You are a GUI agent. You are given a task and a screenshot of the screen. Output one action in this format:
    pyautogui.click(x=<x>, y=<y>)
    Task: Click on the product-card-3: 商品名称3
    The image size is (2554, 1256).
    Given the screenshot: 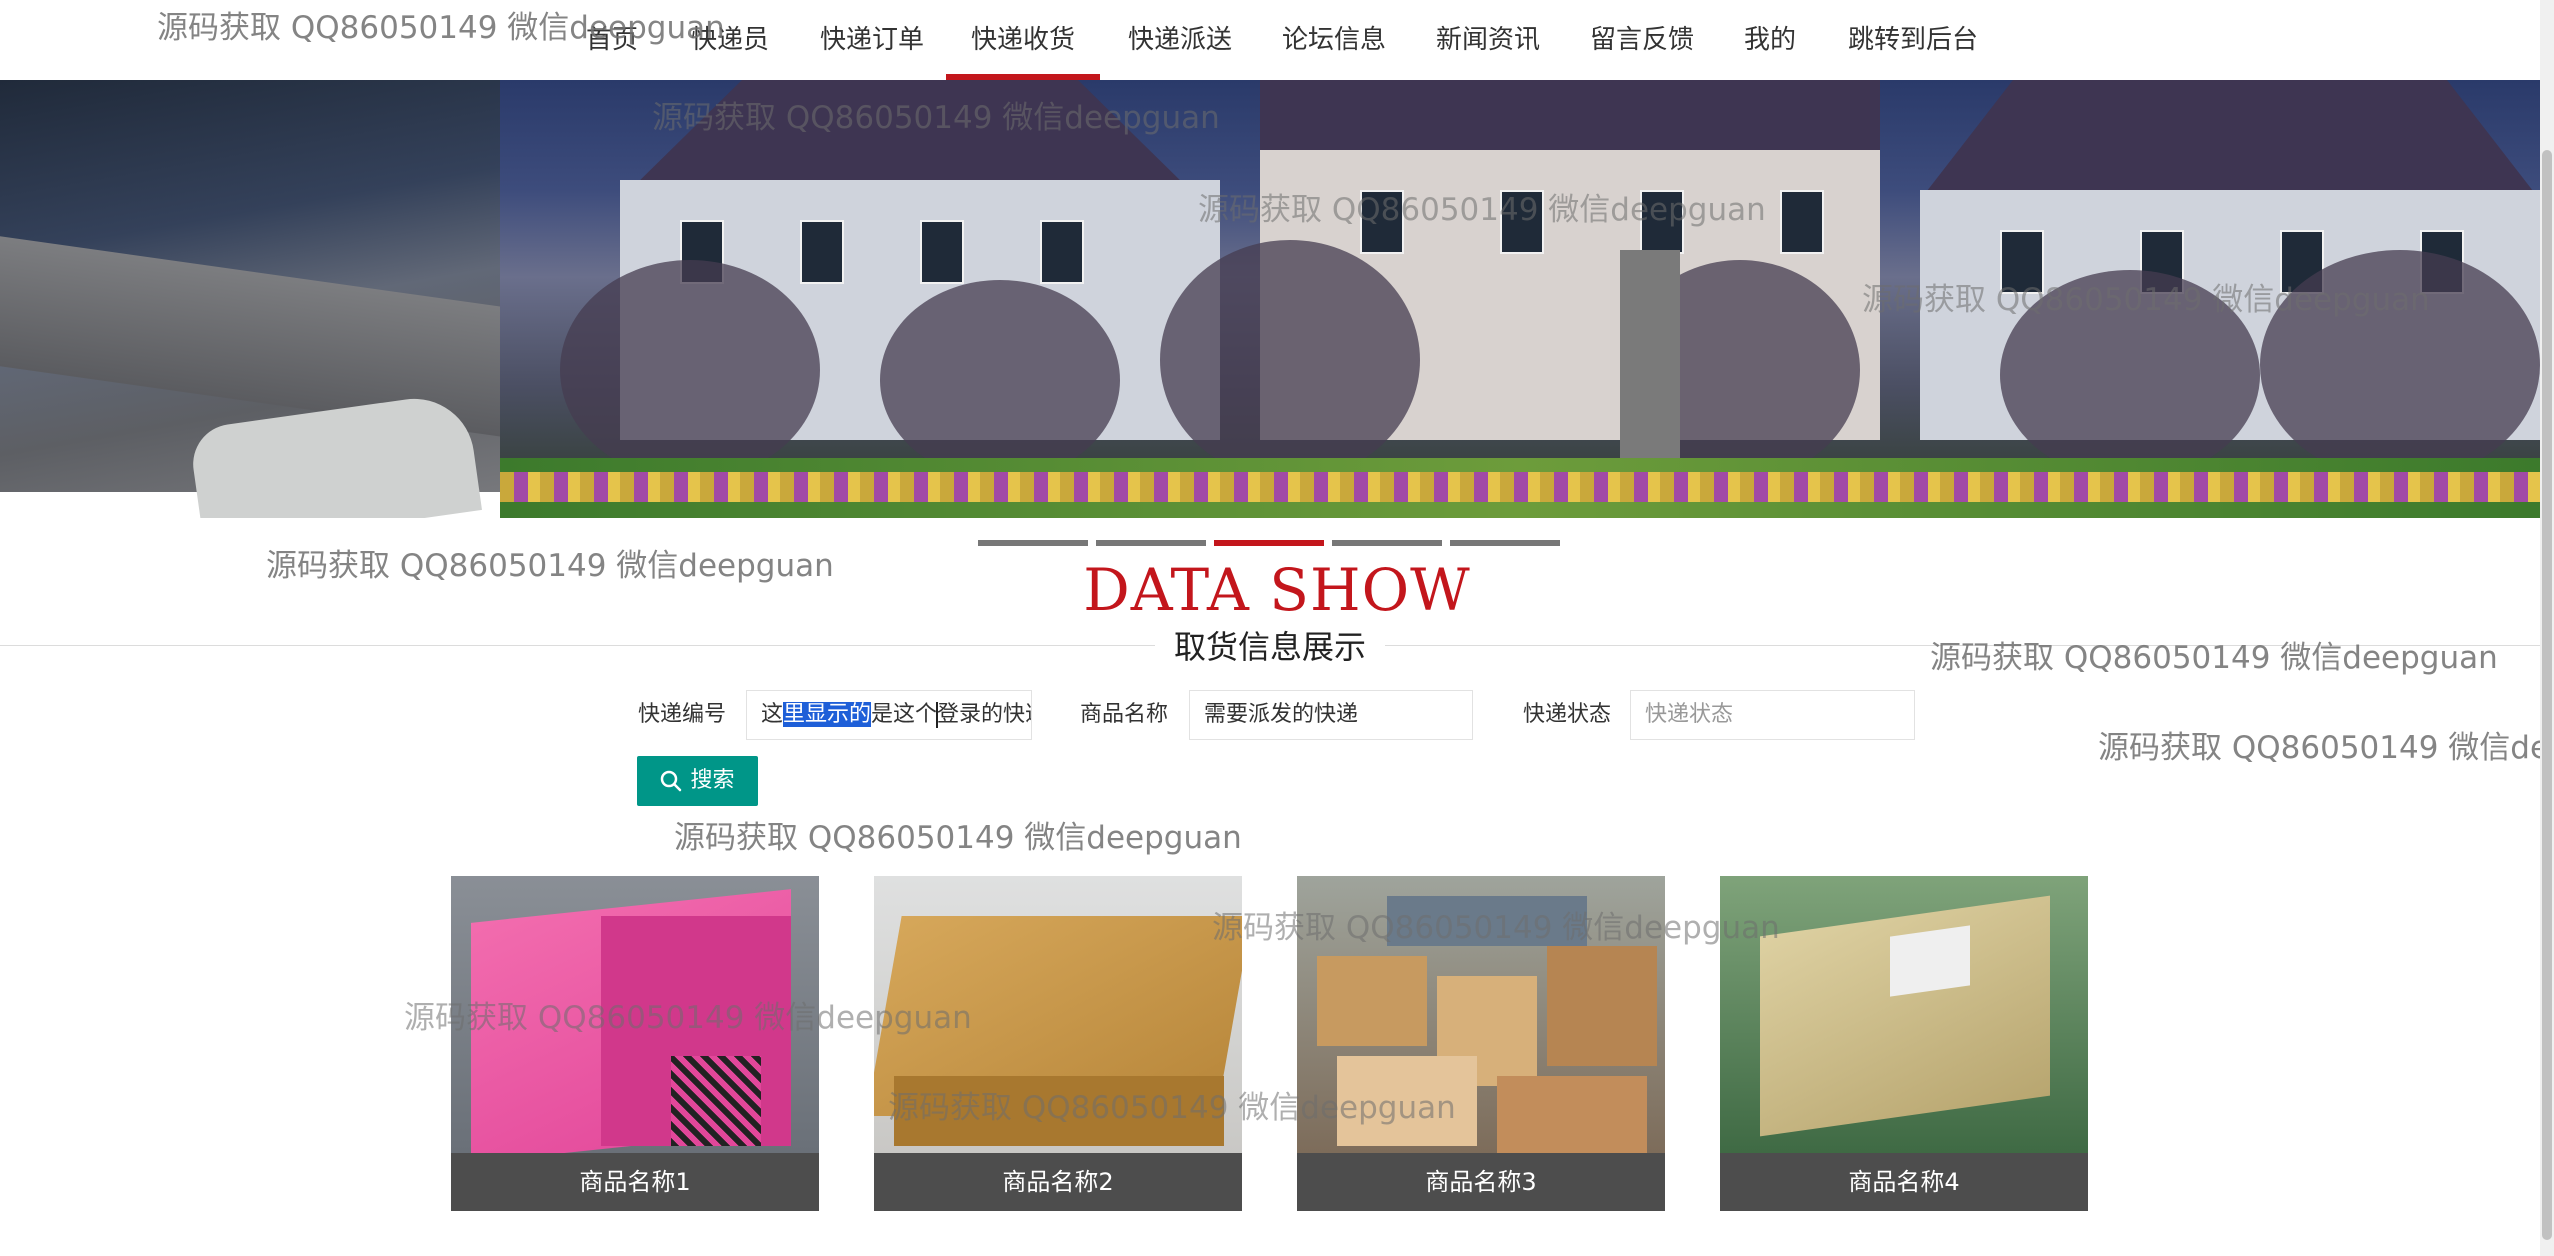 What is the action you would take?
    pyautogui.click(x=1481, y=1043)
    